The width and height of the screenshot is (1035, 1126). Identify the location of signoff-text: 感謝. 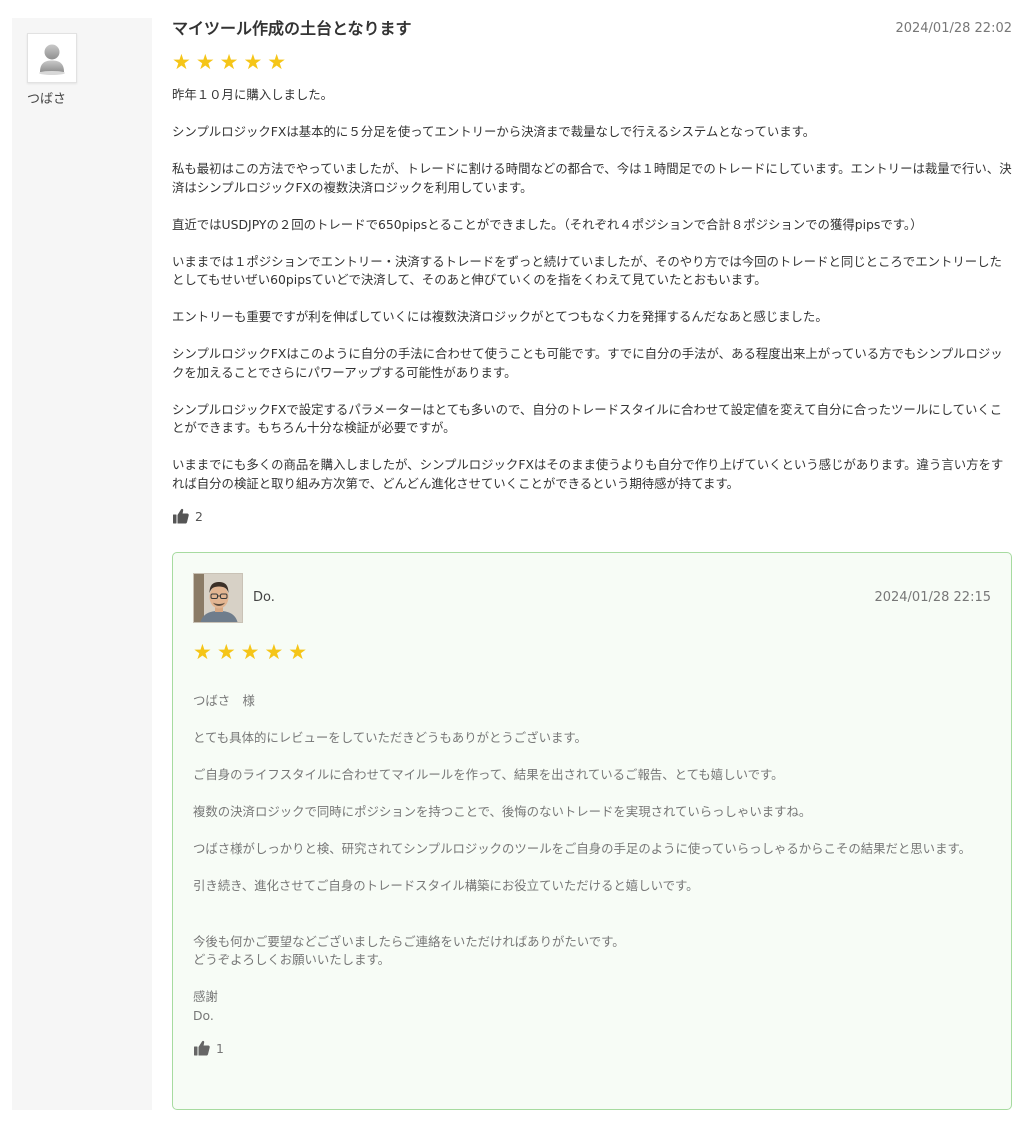
(205, 996).